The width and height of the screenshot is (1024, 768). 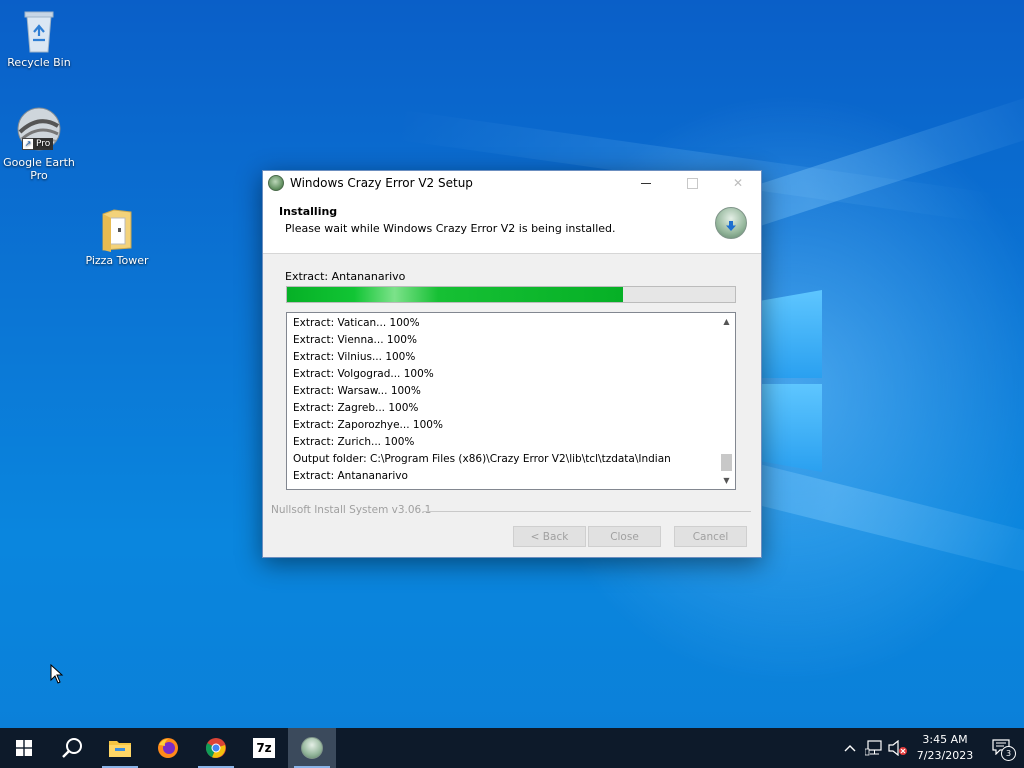 I want to click on log-line: Extract: Volgograd... 100%, so click(x=363, y=374).